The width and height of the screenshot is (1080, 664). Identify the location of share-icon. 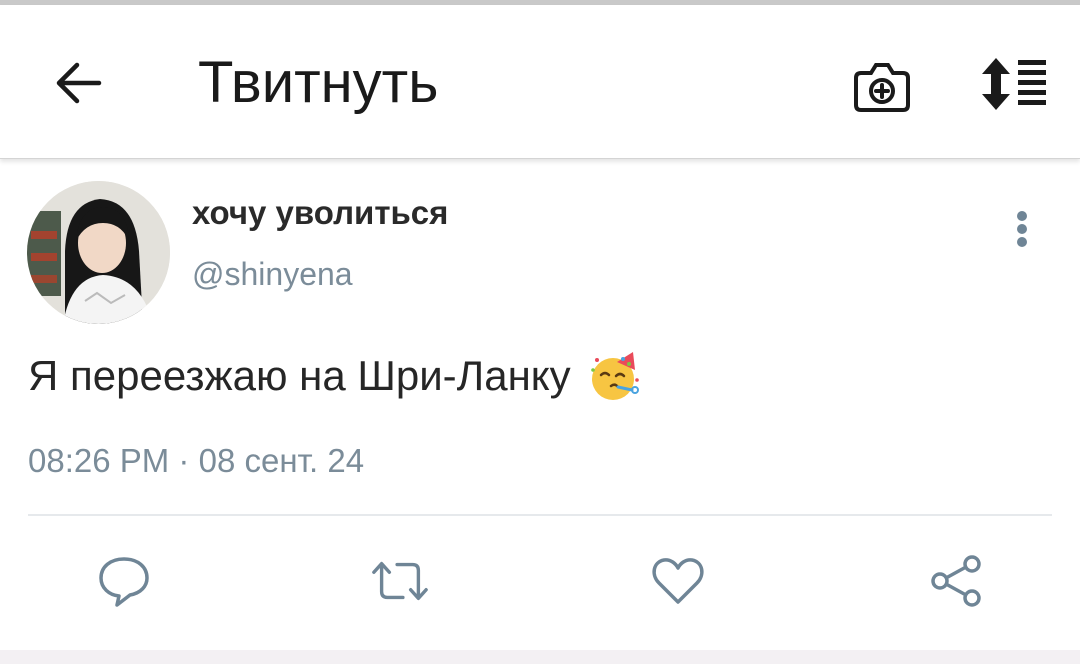
(956, 581).